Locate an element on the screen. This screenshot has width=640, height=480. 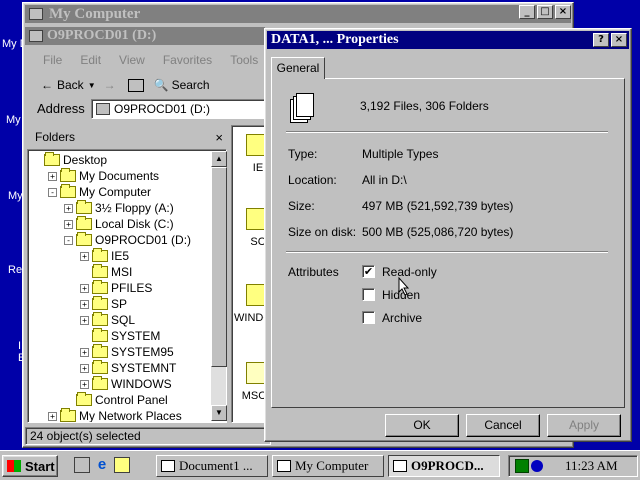
network-tray-icon is located at coordinates (522, 466).